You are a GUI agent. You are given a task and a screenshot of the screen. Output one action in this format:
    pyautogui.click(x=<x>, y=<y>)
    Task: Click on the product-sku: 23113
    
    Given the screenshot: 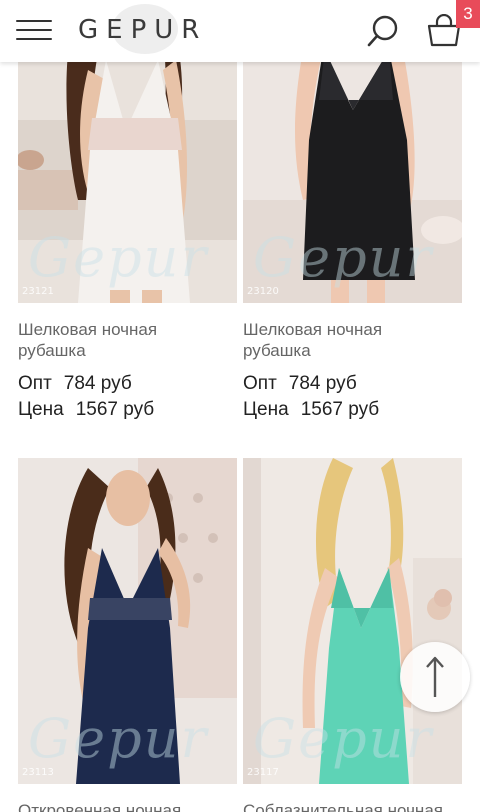 What is the action you would take?
    pyautogui.click(x=38, y=772)
    